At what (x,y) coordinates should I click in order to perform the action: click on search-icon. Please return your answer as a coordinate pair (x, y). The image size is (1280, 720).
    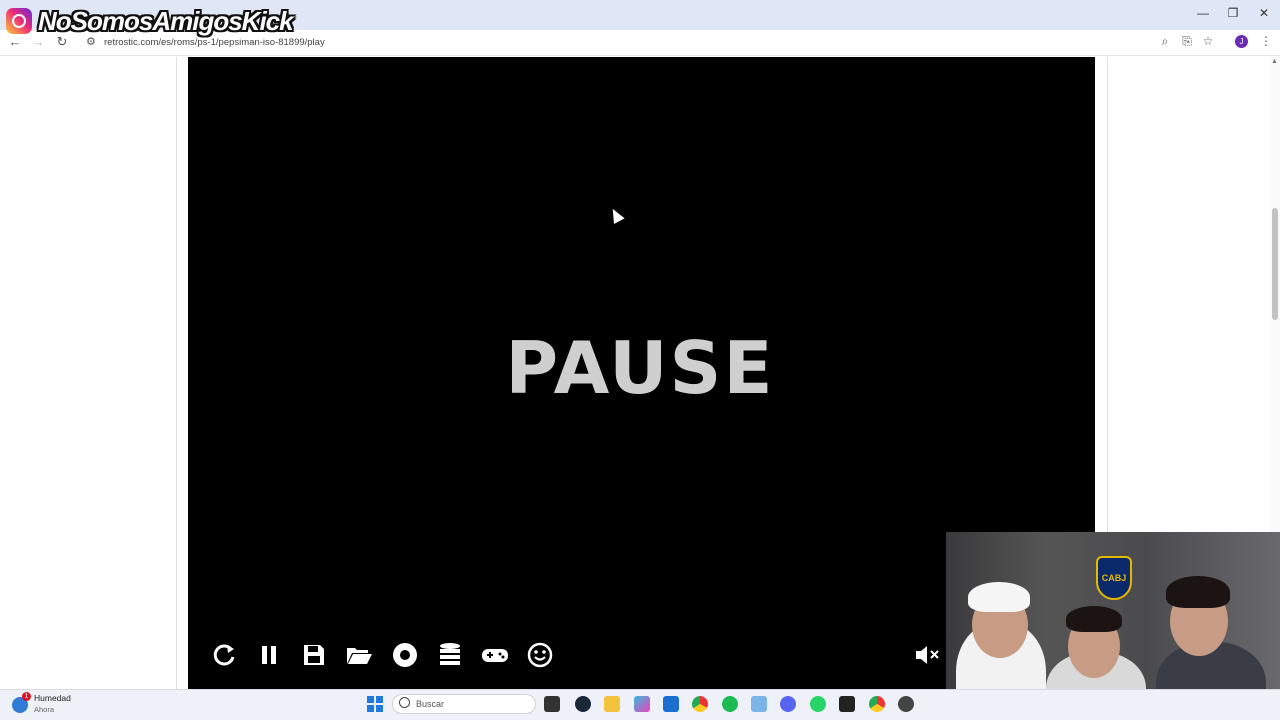
    Looking at the image, I should click on (404, 702).